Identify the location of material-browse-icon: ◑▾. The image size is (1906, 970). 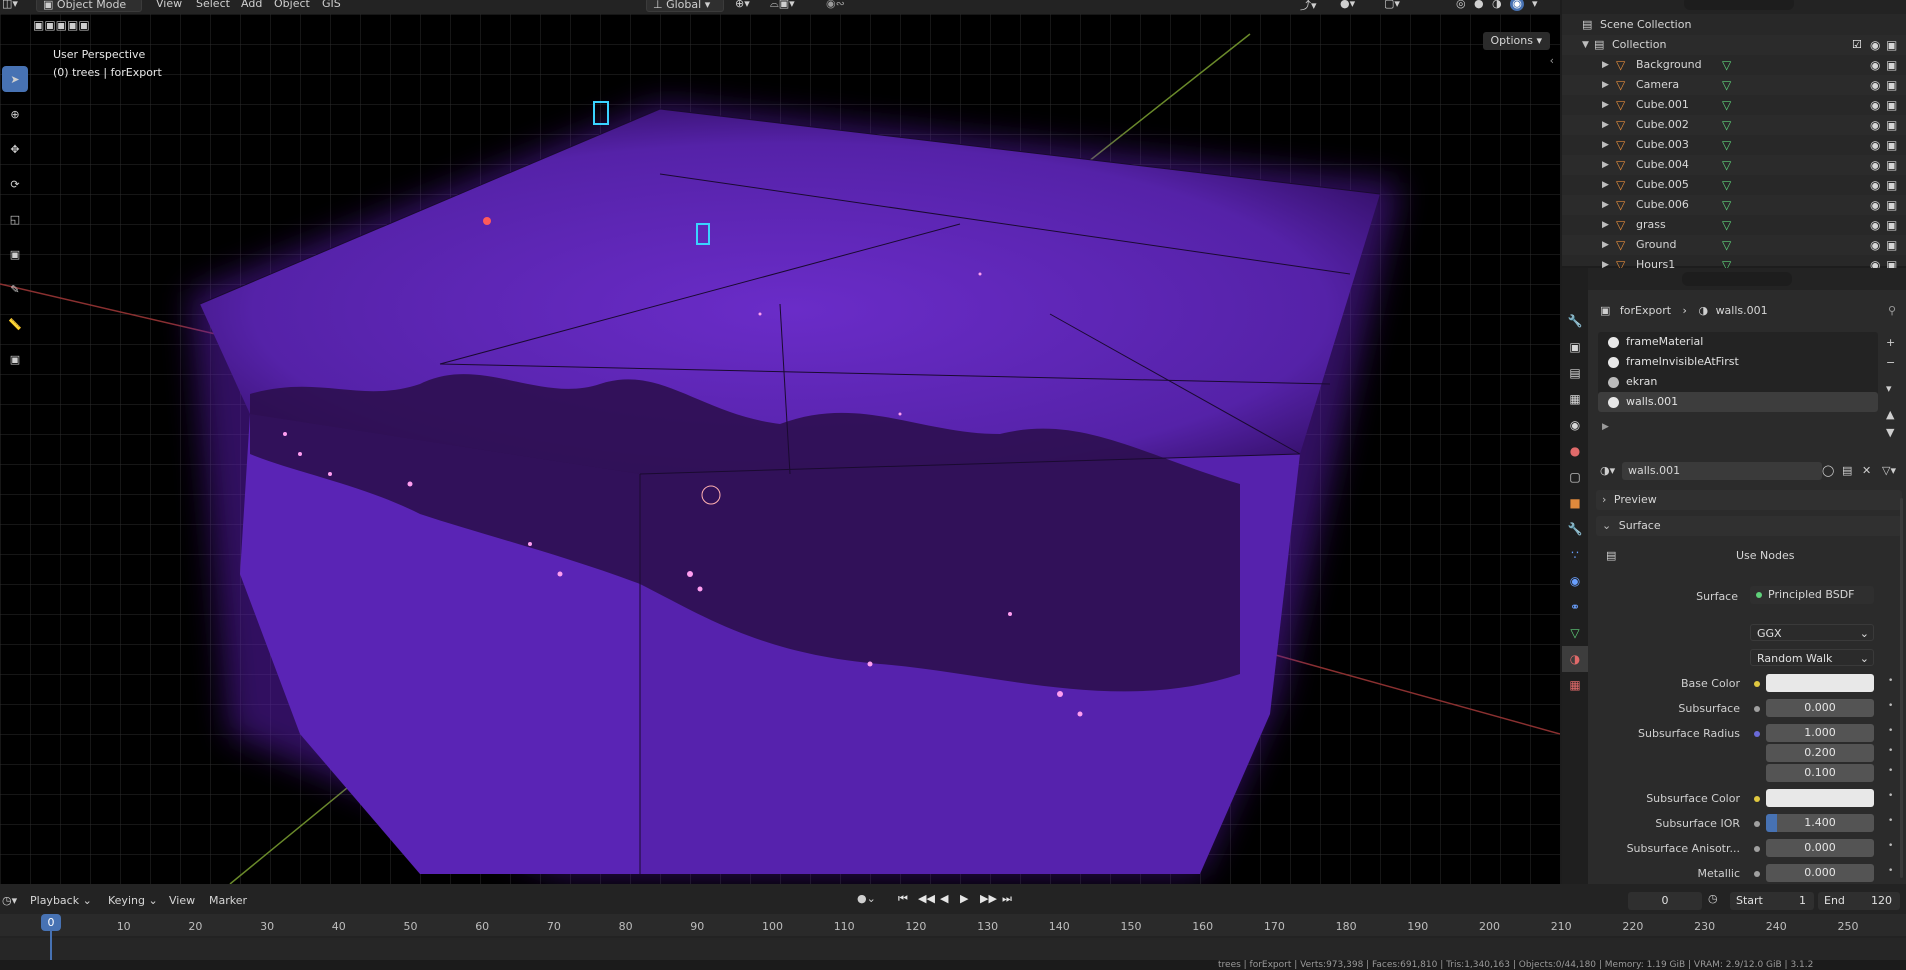
(1607, 470).